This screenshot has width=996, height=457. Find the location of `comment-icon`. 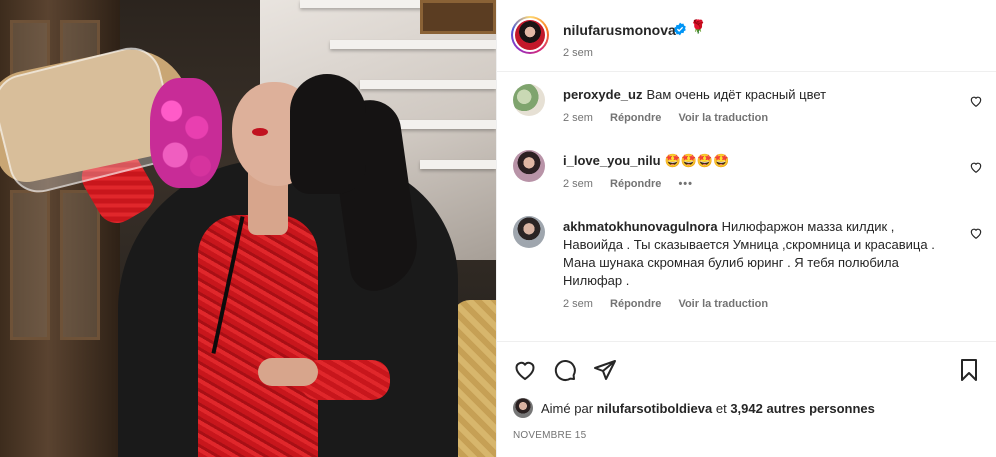

comment-icon is located at coordinates (565, 370).